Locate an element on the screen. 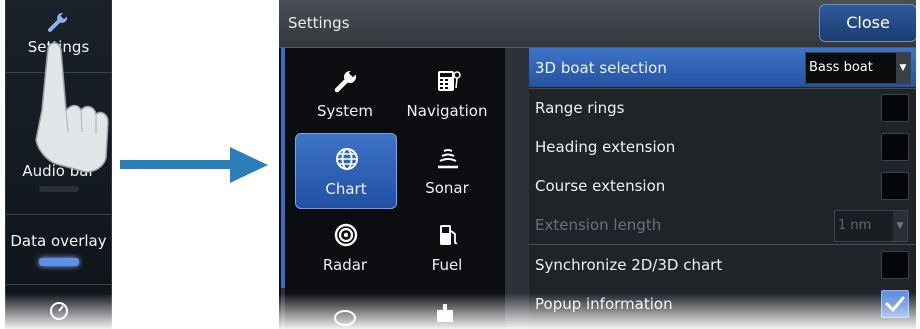  select-value: Bass boat is located at coordinates (841, 67).